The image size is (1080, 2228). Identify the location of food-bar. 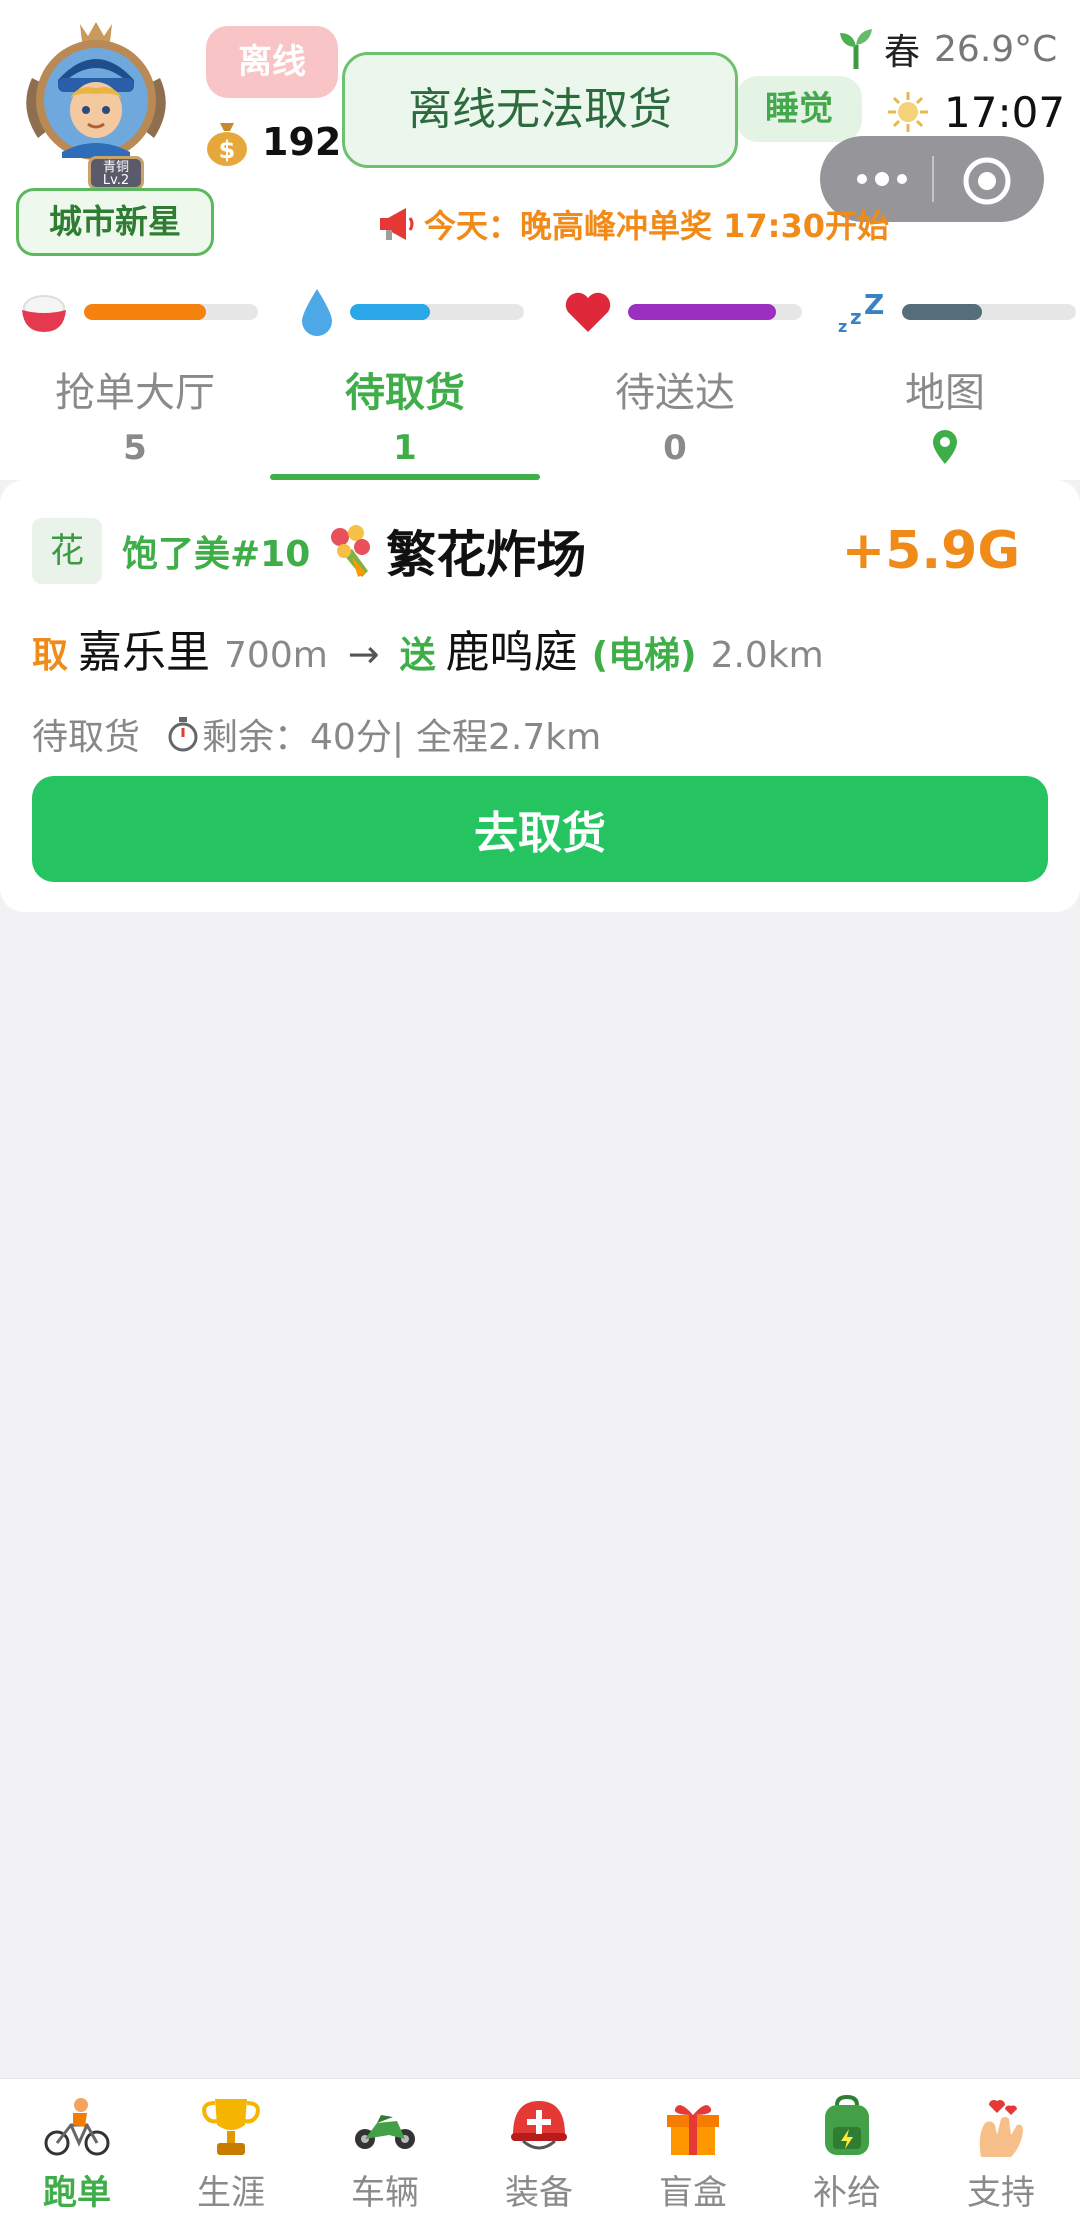
(171, 312).